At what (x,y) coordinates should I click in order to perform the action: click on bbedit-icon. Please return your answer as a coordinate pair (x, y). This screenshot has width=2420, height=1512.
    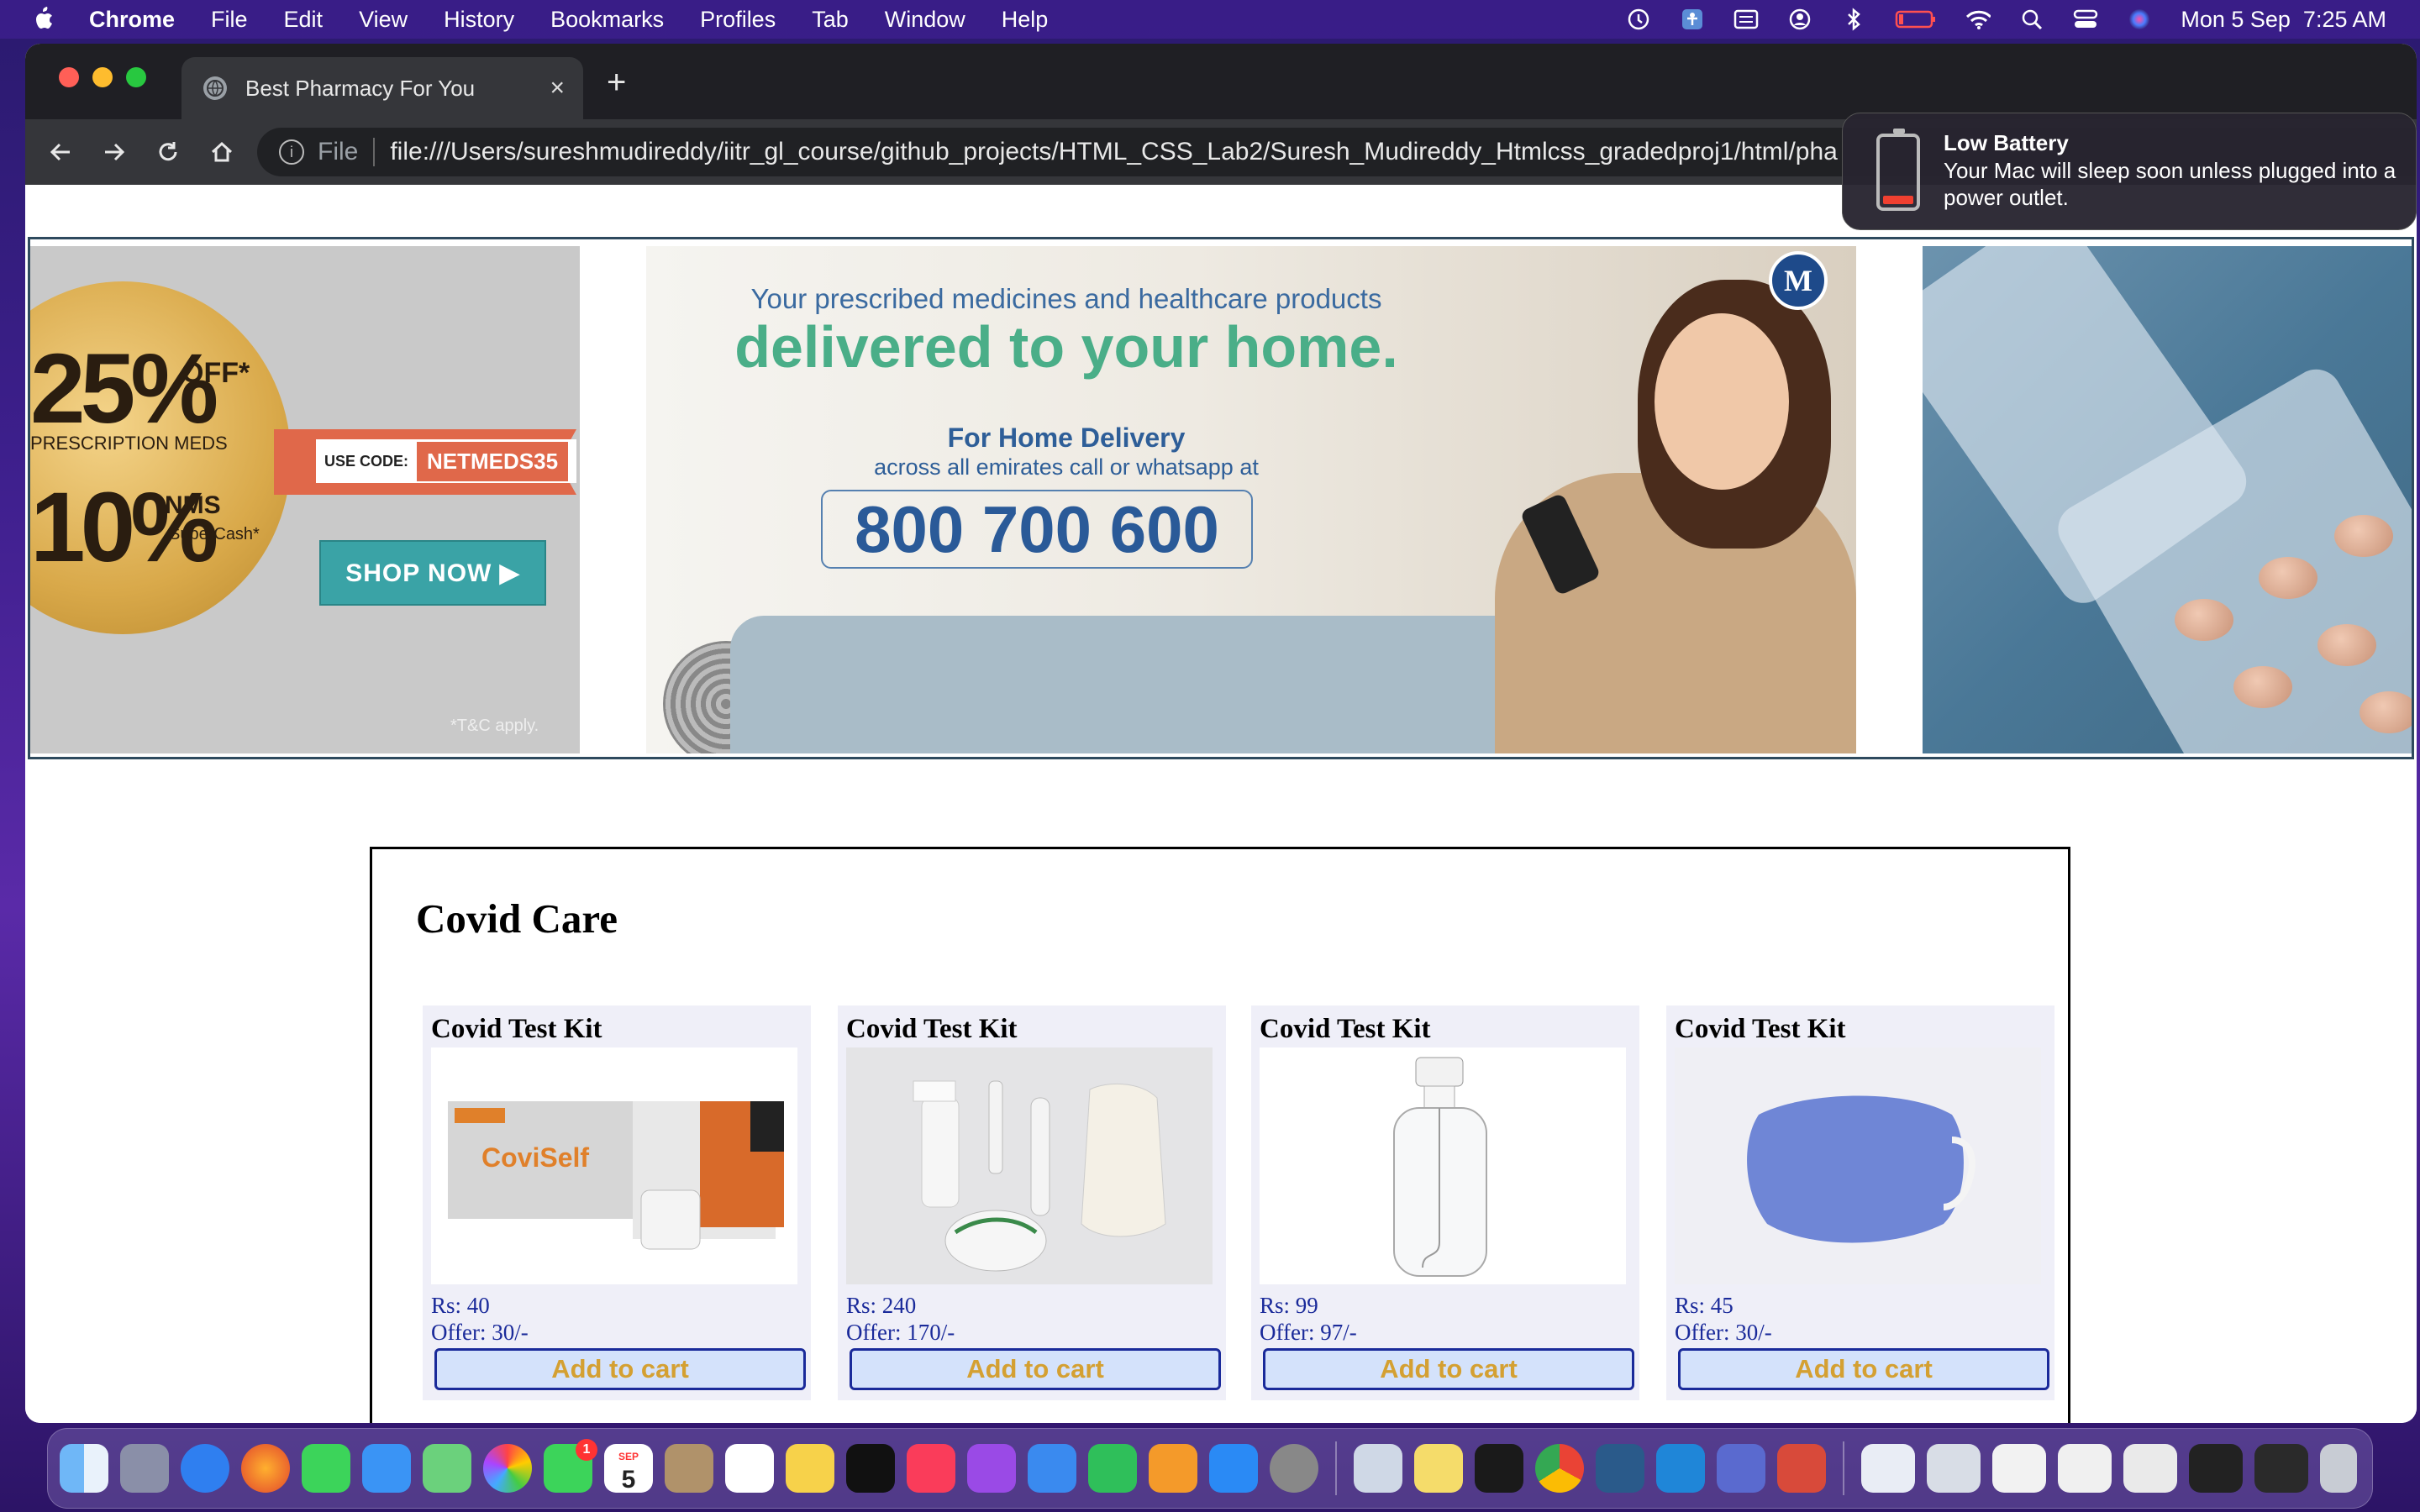
    Looking at the image, I should click on (1741, 1468).